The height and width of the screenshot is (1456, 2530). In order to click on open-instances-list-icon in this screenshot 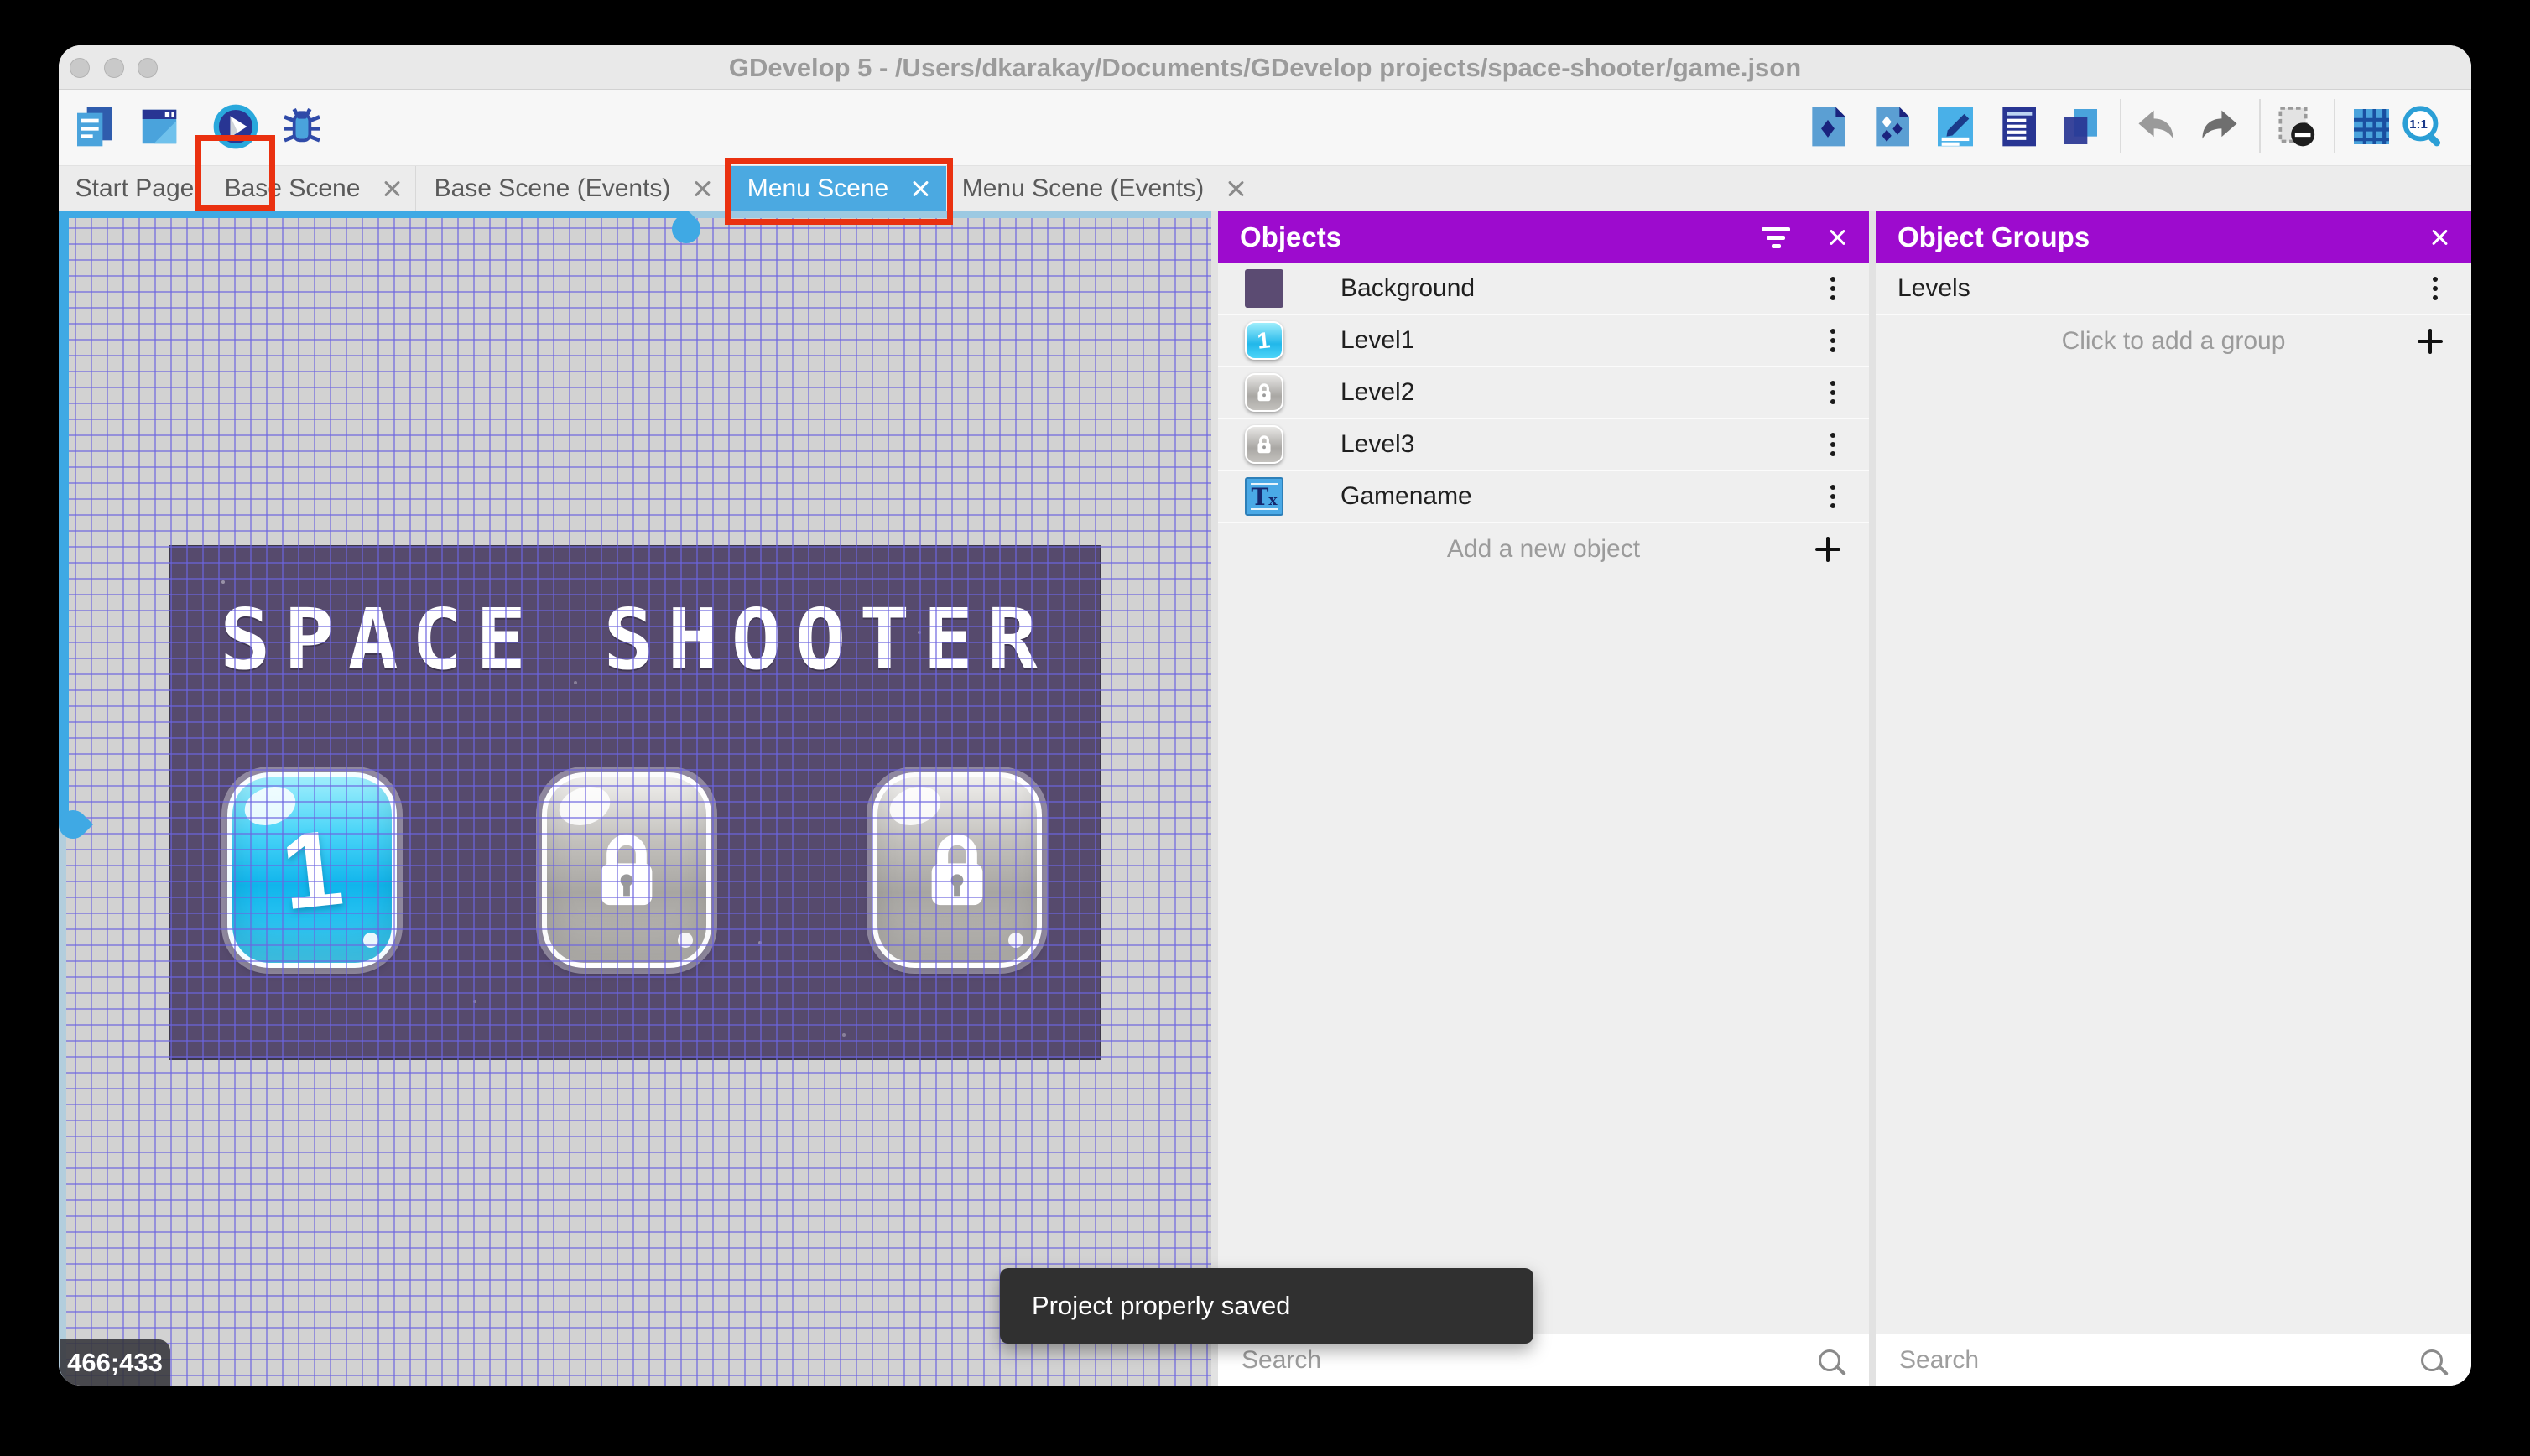, I will do `click(2019, 126)`.